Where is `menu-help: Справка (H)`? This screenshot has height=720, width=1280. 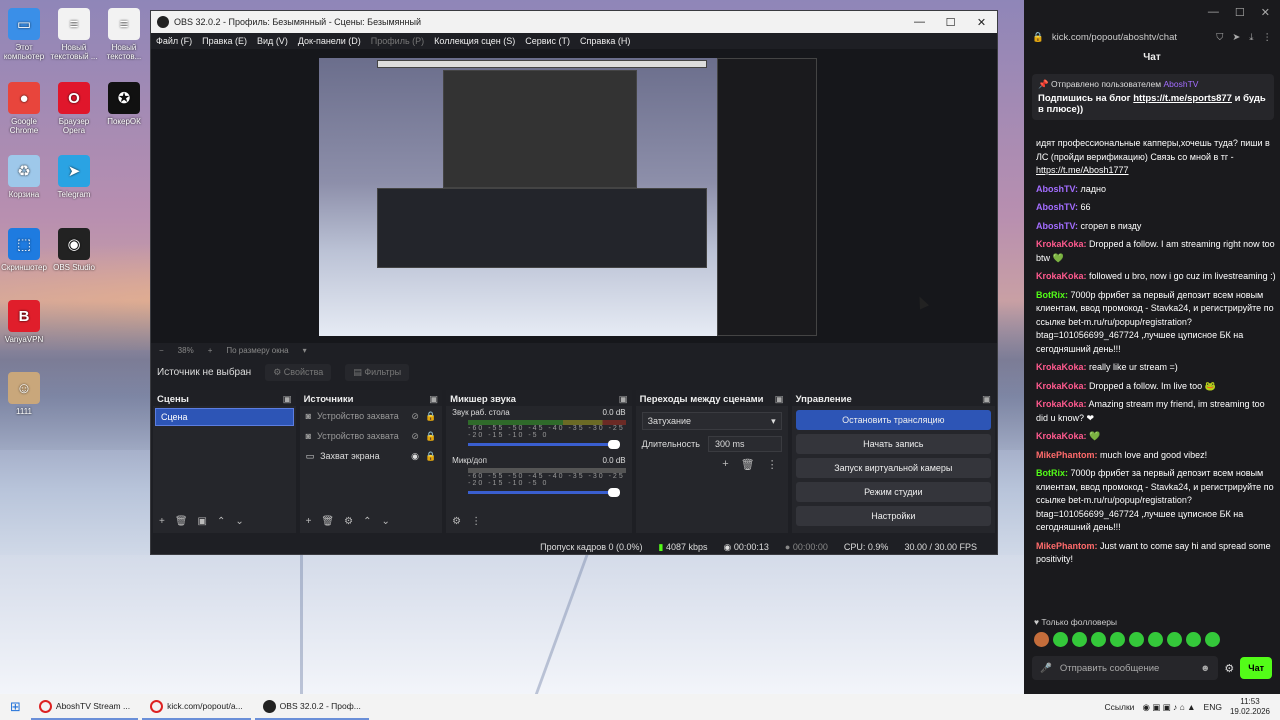
menu-help: Справка (H) is located at coordinates (605, 41).